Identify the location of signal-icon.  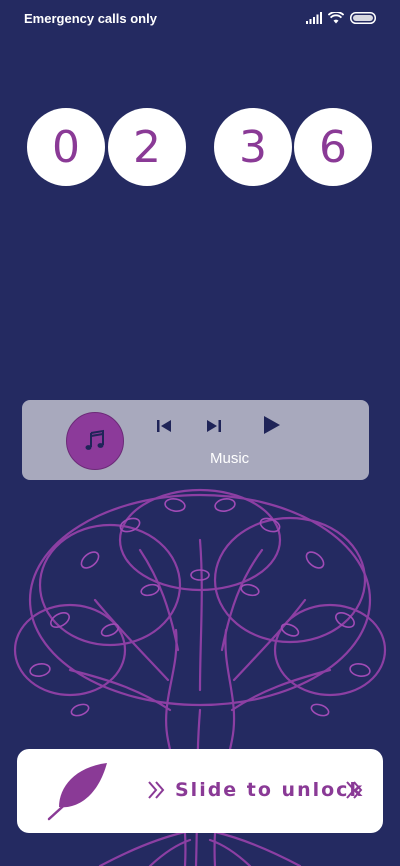
(314, 18).